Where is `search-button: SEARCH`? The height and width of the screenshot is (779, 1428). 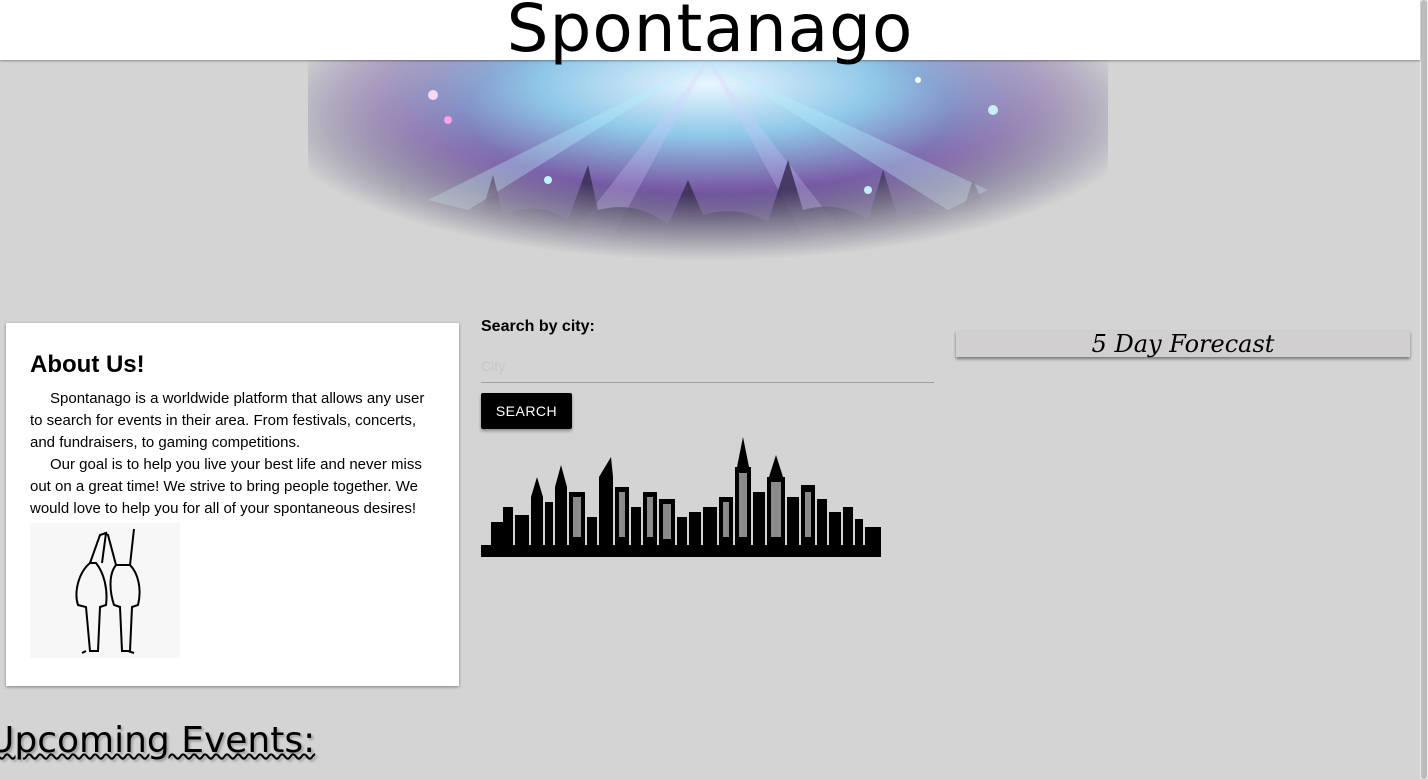 search-button: SEARCH is located at coordinates (526, 411).